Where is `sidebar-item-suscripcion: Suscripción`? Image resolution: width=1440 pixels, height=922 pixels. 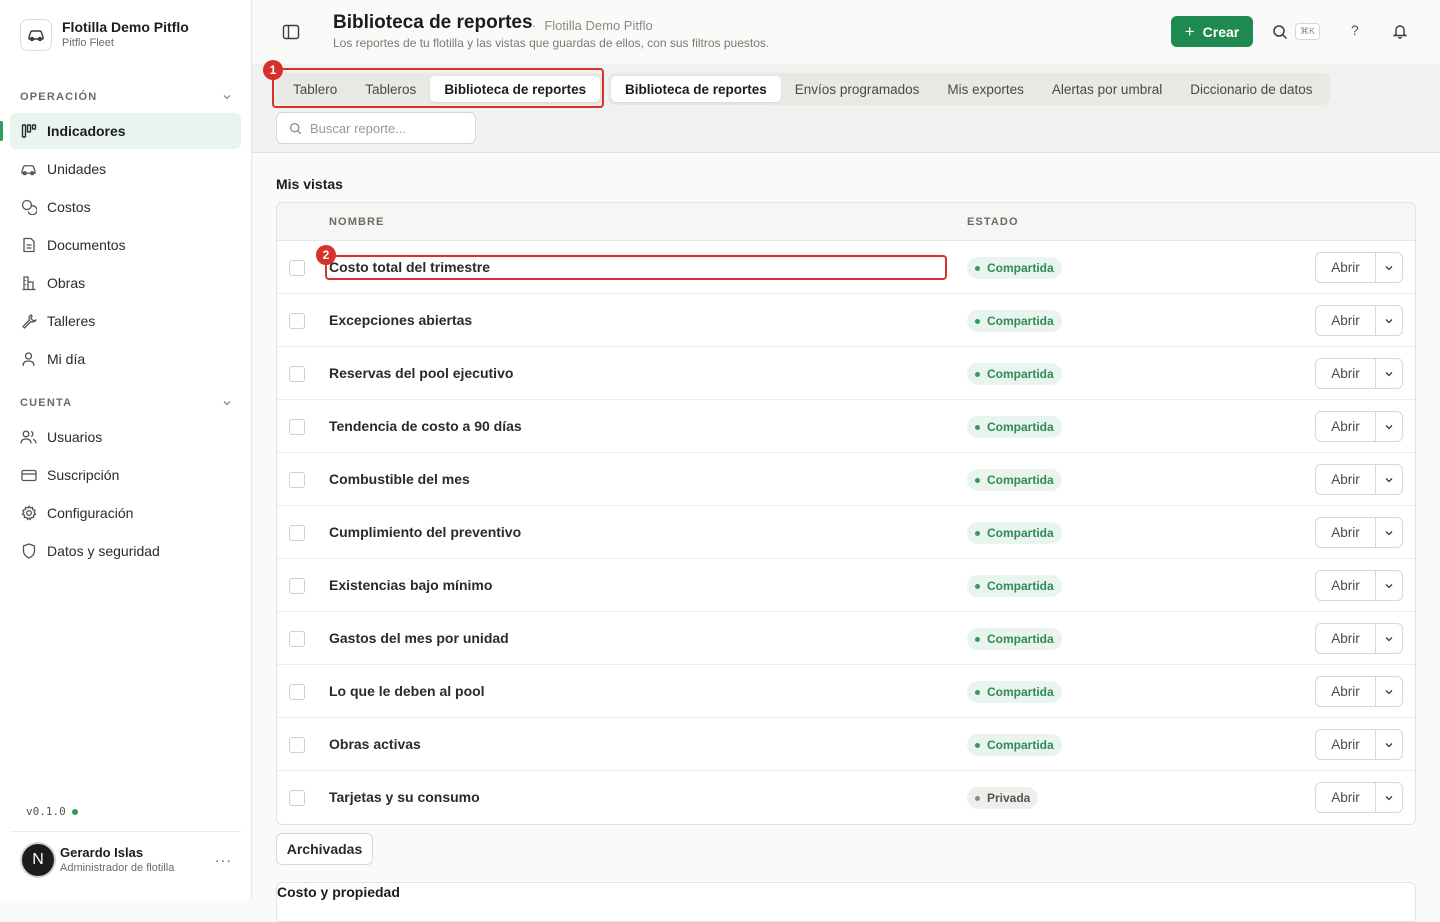
sidebar-item-suscripcion: Suscripción is located at coordinates (125, 475).